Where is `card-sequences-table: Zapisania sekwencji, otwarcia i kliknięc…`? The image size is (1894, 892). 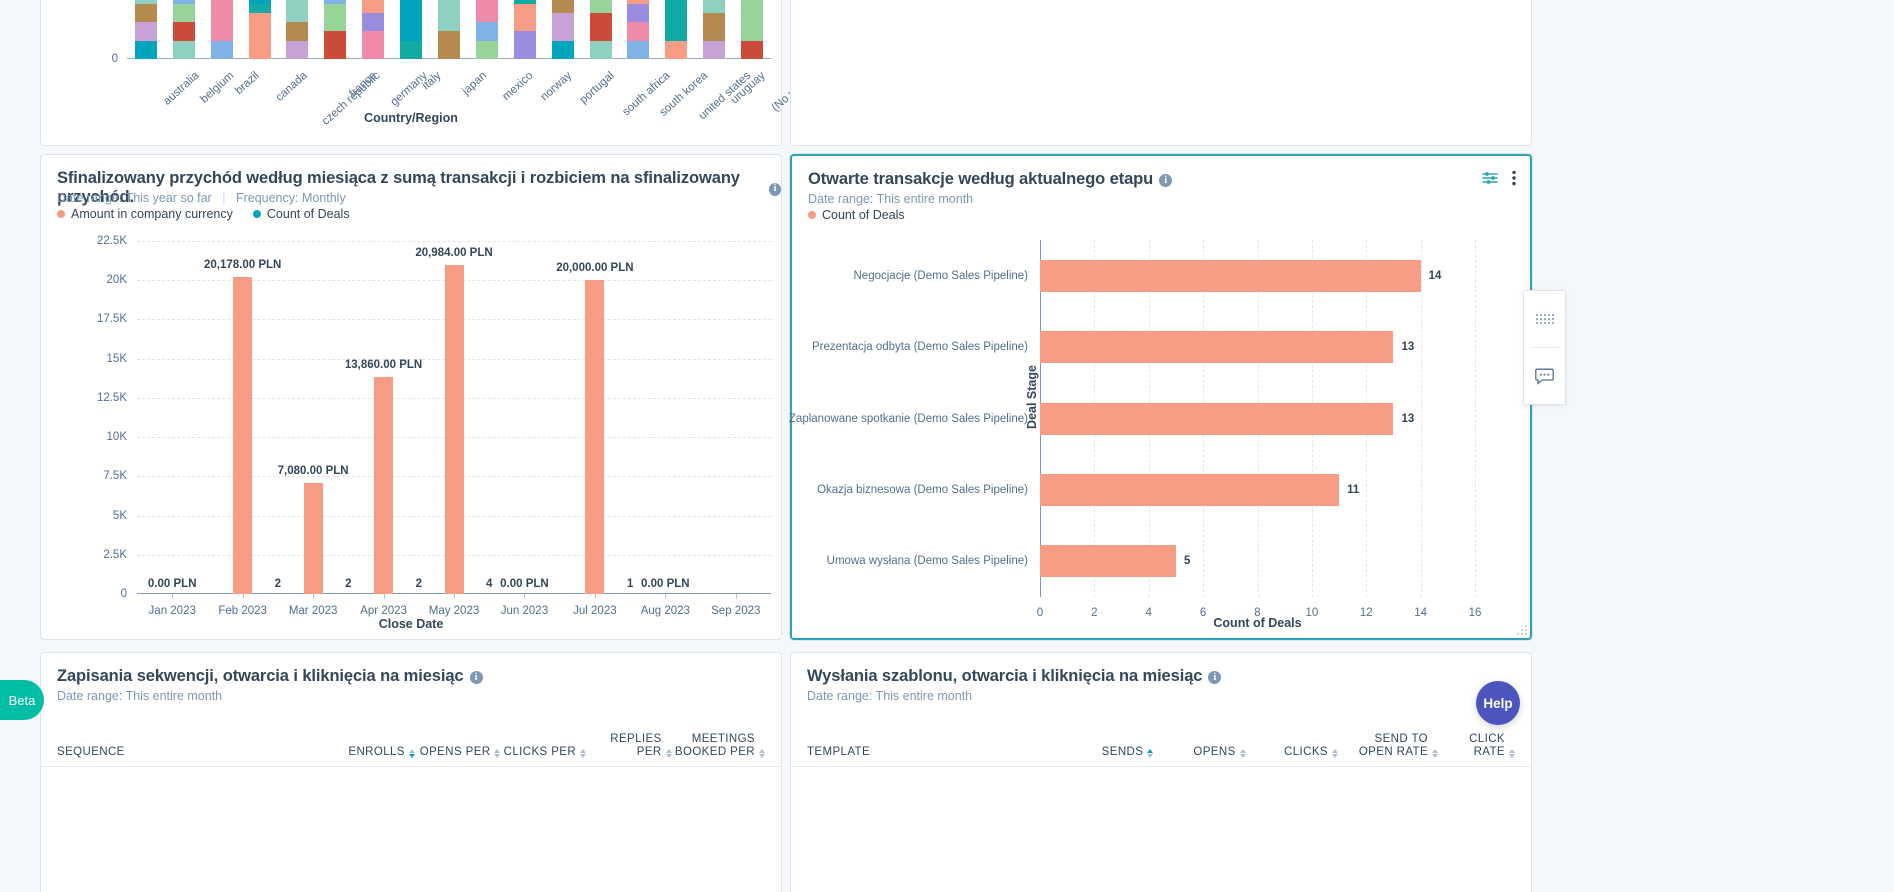 card-sequences-table: Zapisania sekwencji, otwarcia i kliknięc… is located at coordinates (411, 772).